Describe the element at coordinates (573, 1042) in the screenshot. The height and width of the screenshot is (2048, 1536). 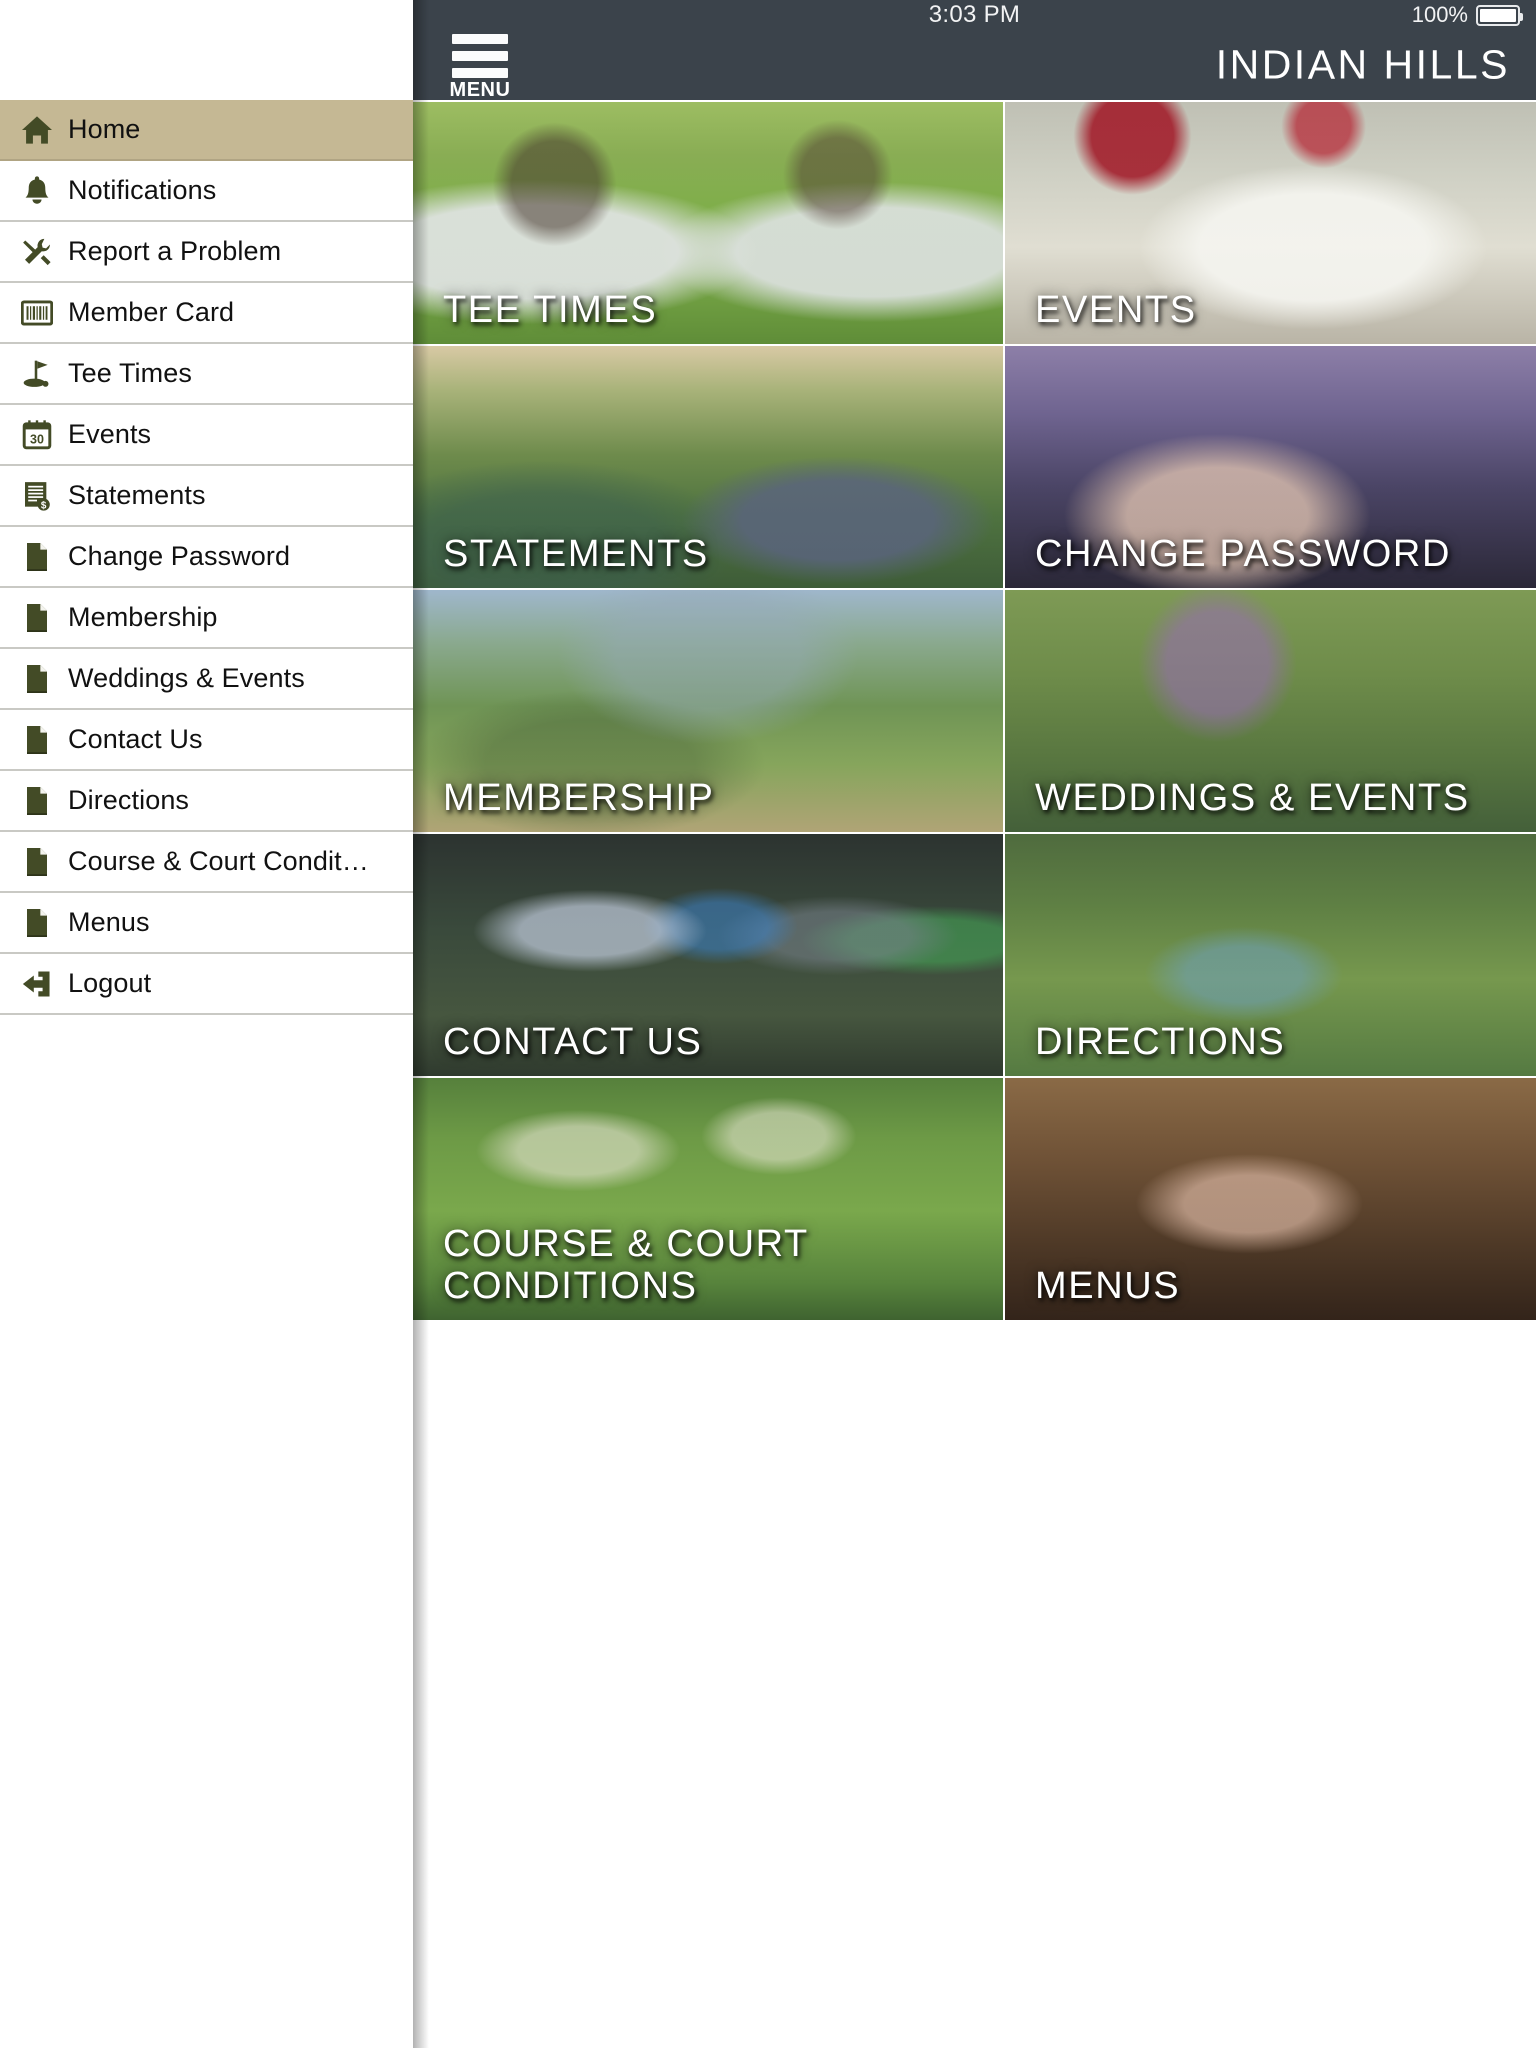
I see `tile-label: CONTACT US` at that location.